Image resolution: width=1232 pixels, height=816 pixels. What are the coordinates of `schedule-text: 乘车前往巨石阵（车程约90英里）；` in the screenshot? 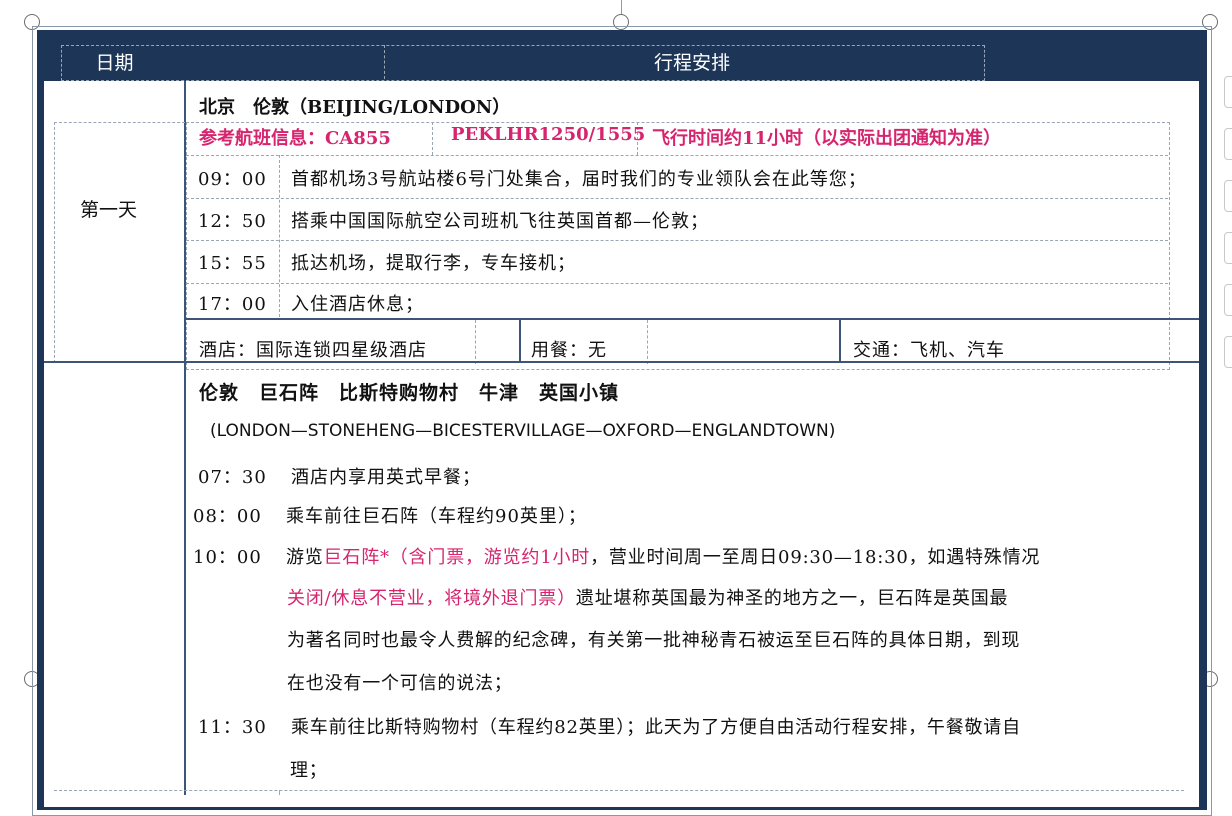 It's located at (436, 516).